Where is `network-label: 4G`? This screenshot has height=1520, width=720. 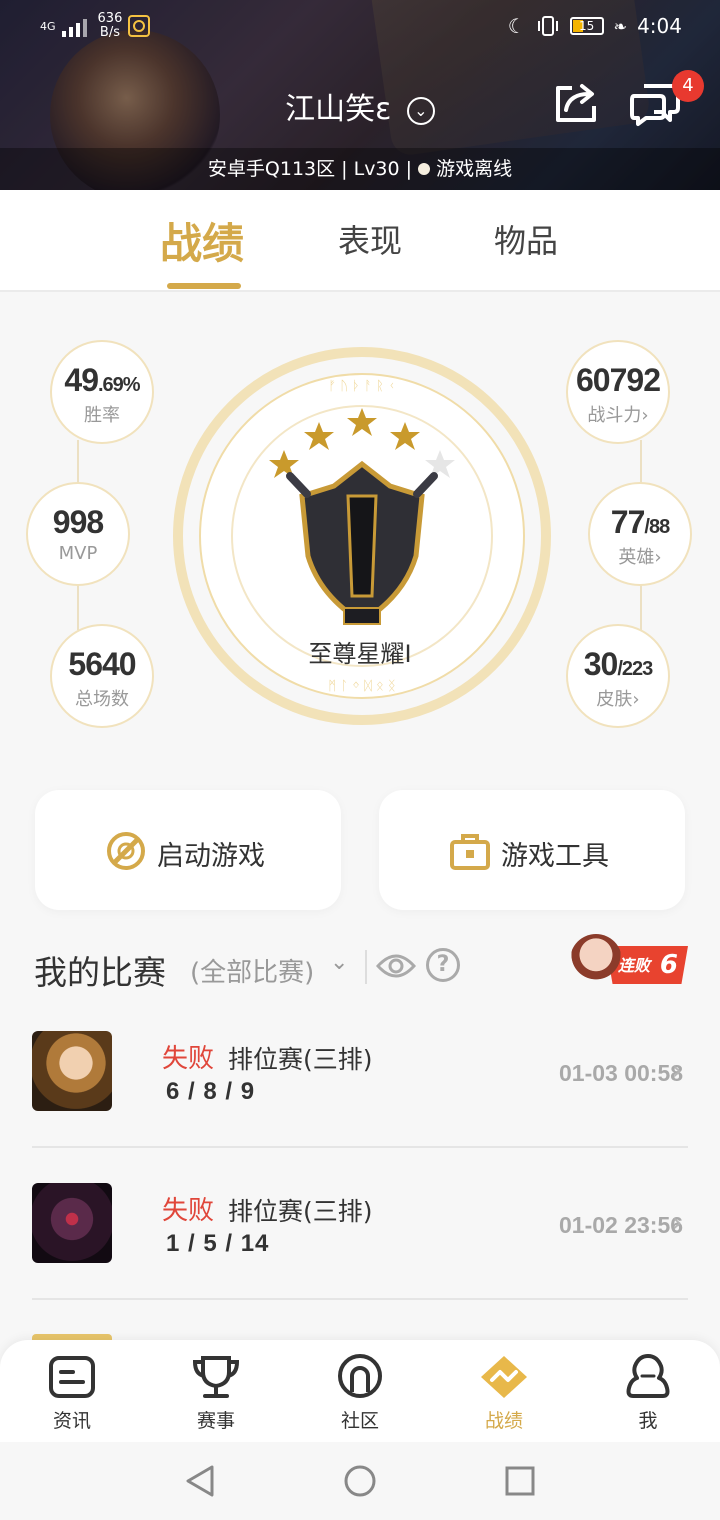 network-label: 4G is located at coordinates (48, 26).